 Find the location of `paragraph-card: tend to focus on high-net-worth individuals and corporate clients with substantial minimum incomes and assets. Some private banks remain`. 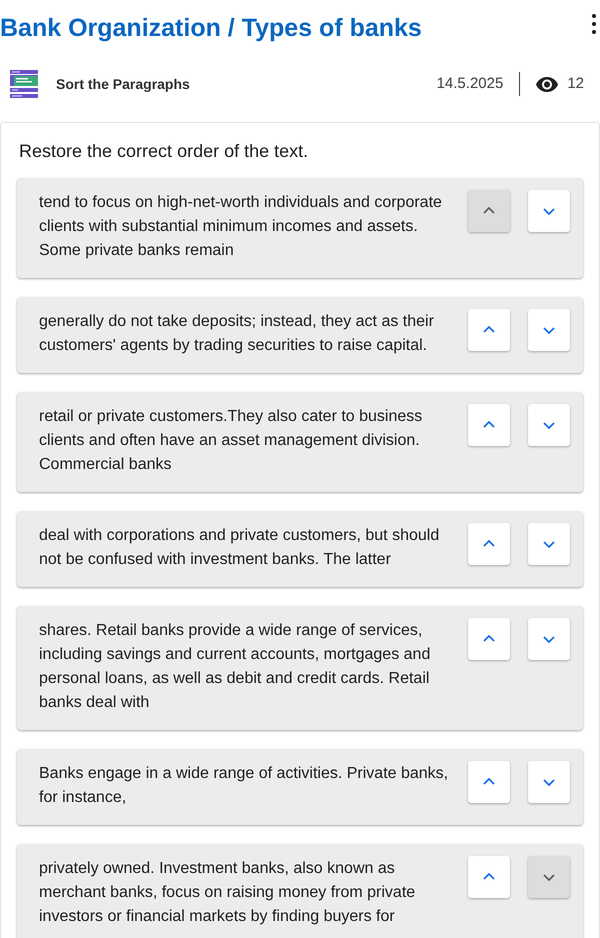

paragraph-card: tend to focus on high-net-worth individuals and corporate clients with substantial minimum incomes and assets. Some private banks remain is located at coordinates (300, 228).